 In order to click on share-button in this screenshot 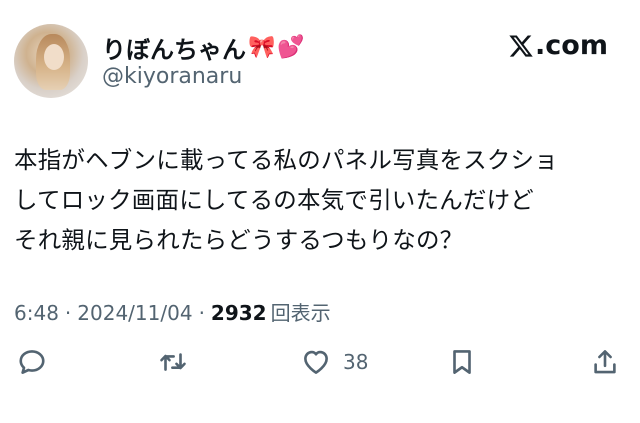, I will do `click(605, 362)`.